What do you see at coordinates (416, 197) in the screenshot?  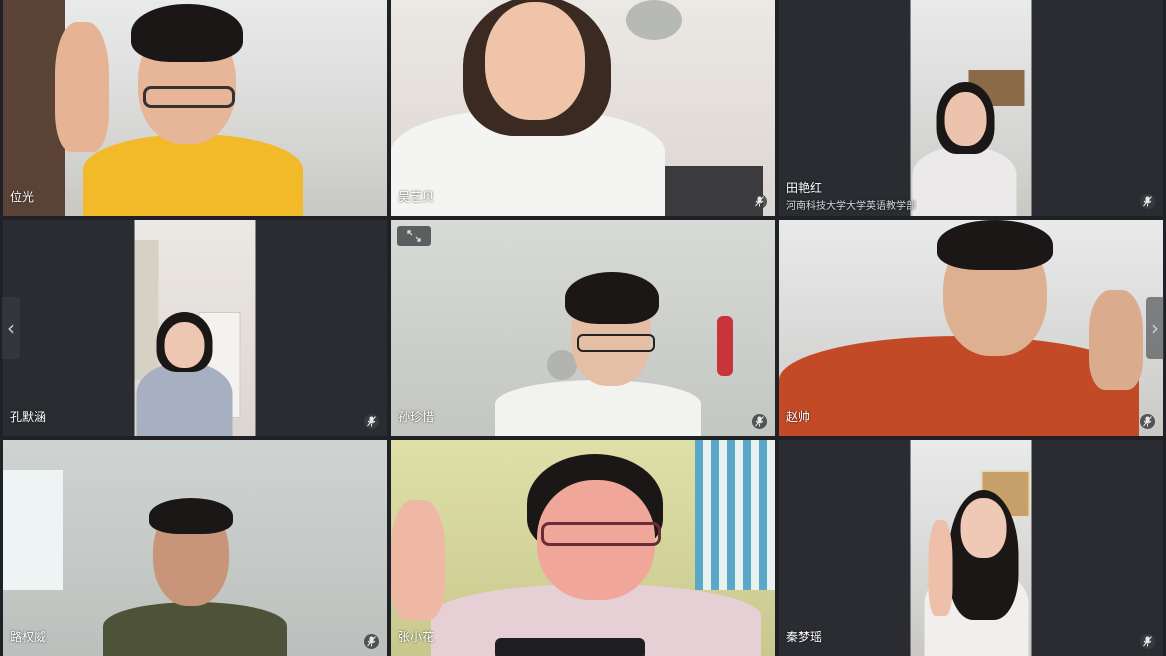 I see `participant-name: 吴艺贝` at bounding box center [416, 197].